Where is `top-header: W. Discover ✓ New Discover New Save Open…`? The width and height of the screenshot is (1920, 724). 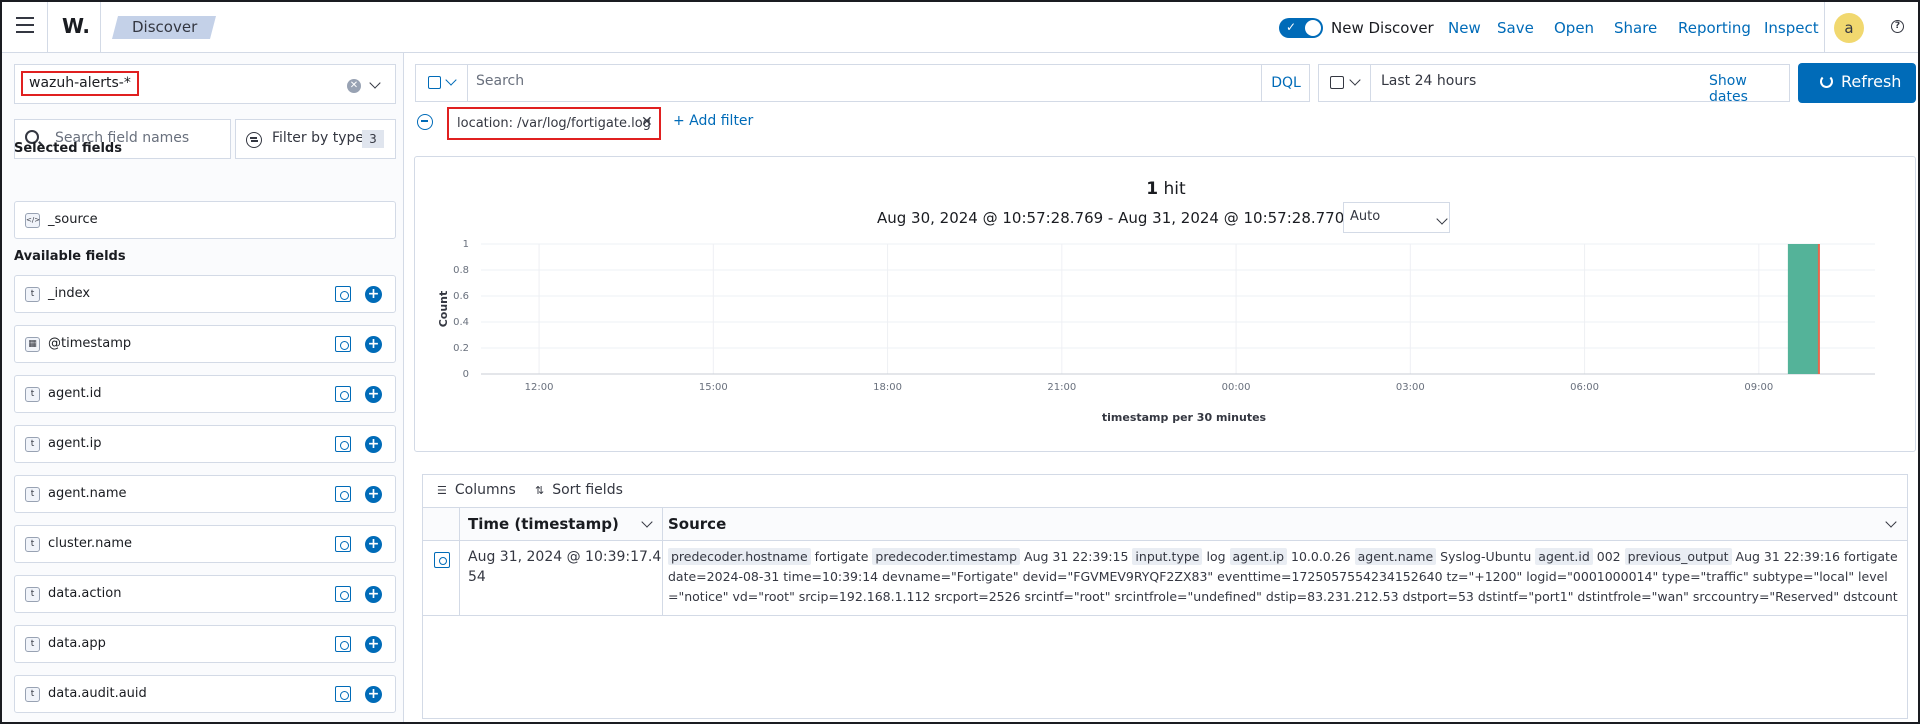
top-header: W. Discover ✓ New Discover New Save Open… is located at coordinates (960, 27).